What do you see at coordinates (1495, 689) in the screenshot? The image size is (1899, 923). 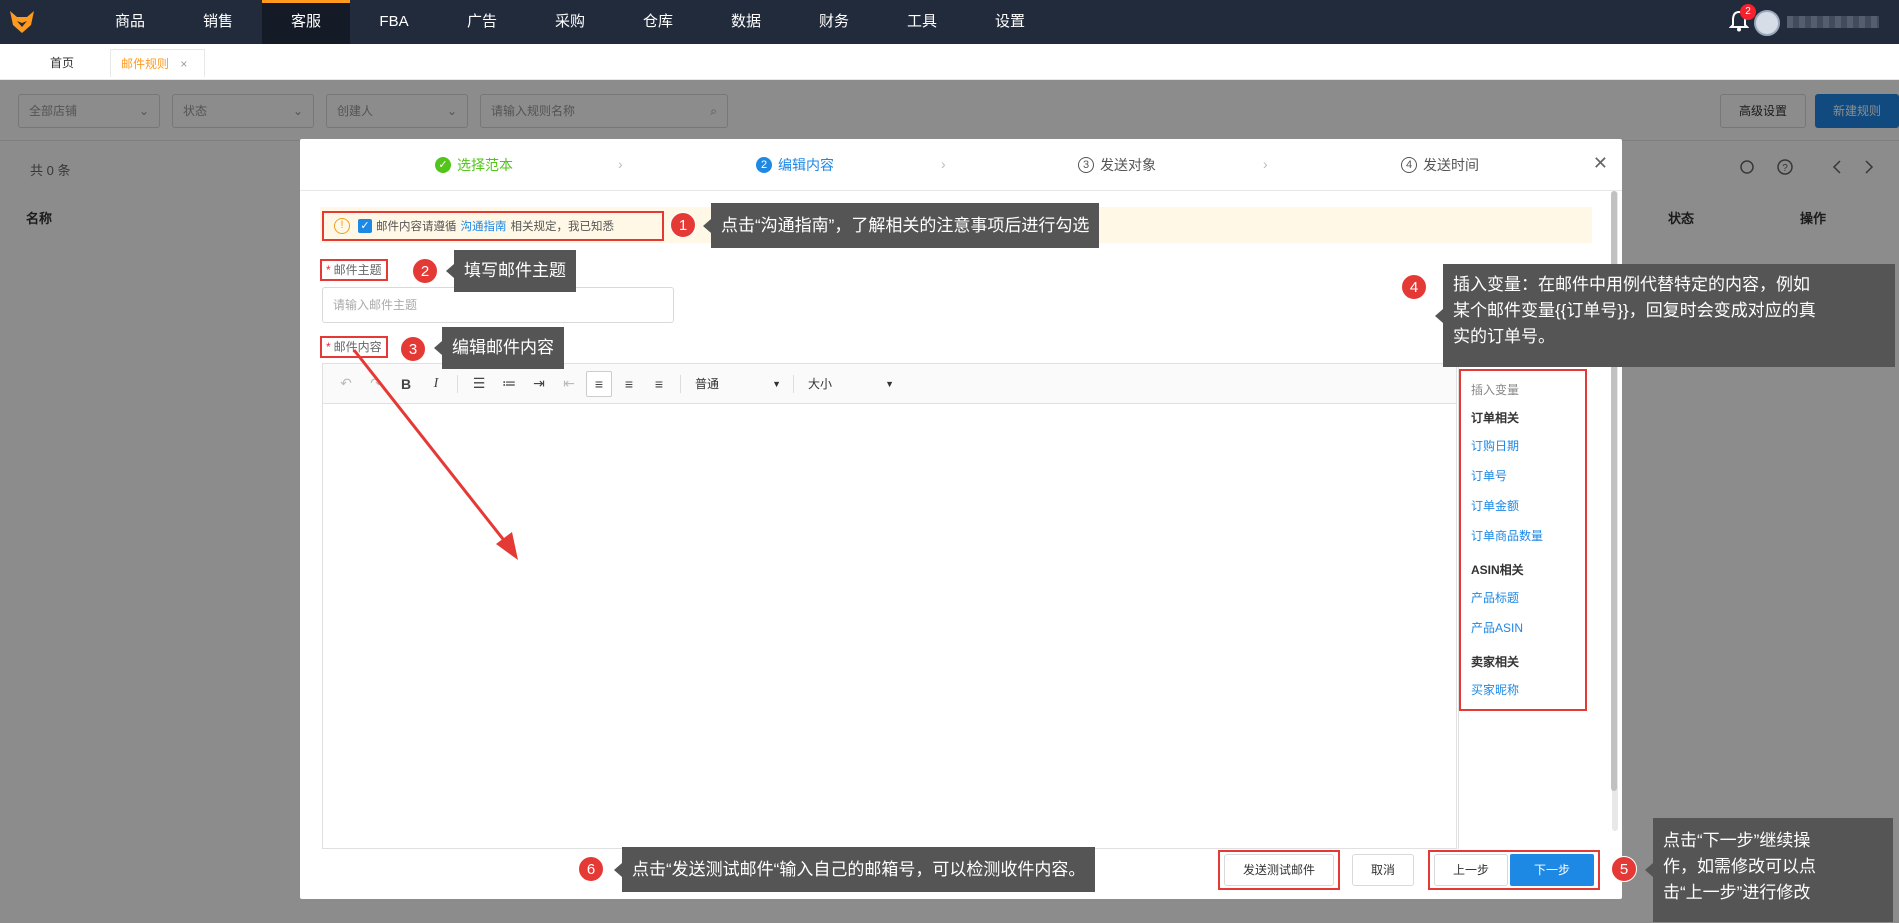 I see `variable-buyer-nickname: 买家昵称` at bounding box center [1495, 689].